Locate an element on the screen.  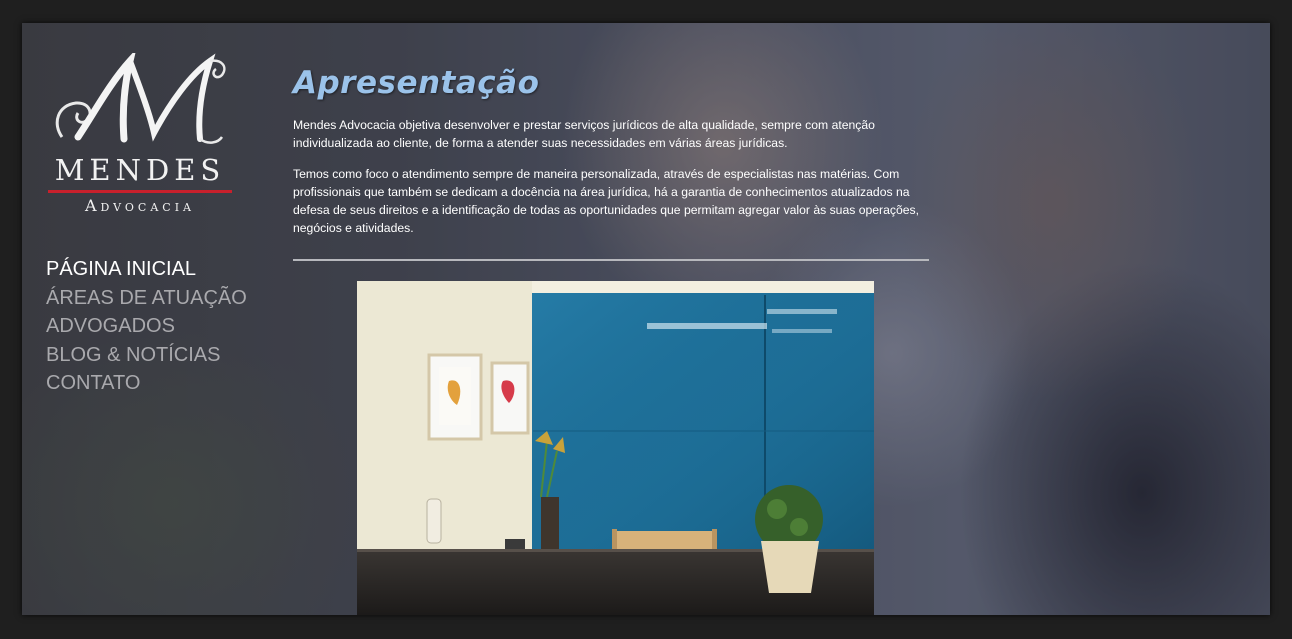
nav-item-advogados: ADVOGADOS is located at coordinates (146, 326).